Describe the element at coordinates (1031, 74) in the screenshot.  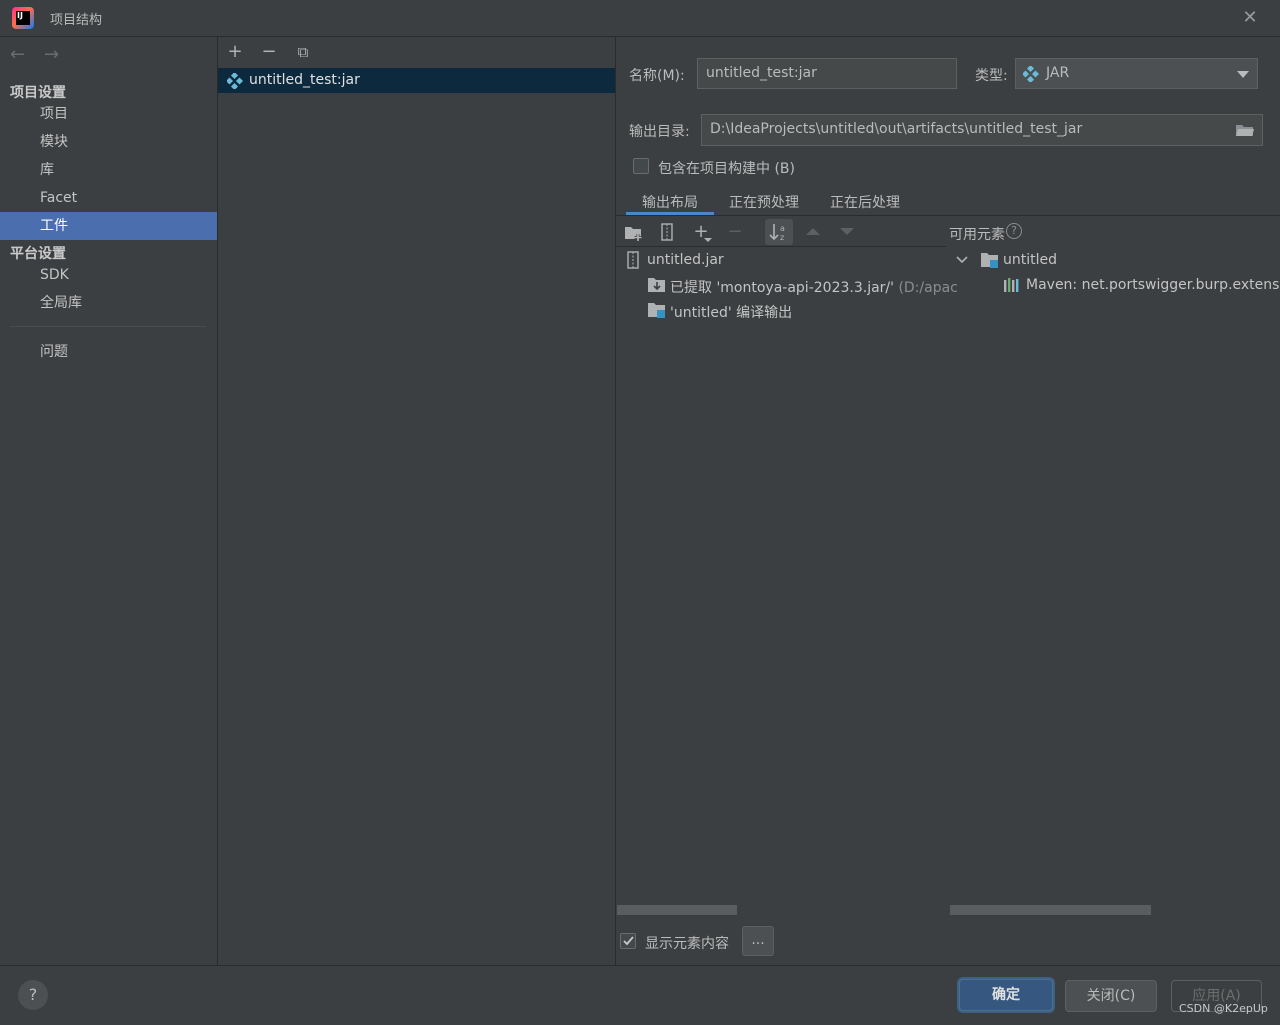
I see `jar-type-icon` at that location.